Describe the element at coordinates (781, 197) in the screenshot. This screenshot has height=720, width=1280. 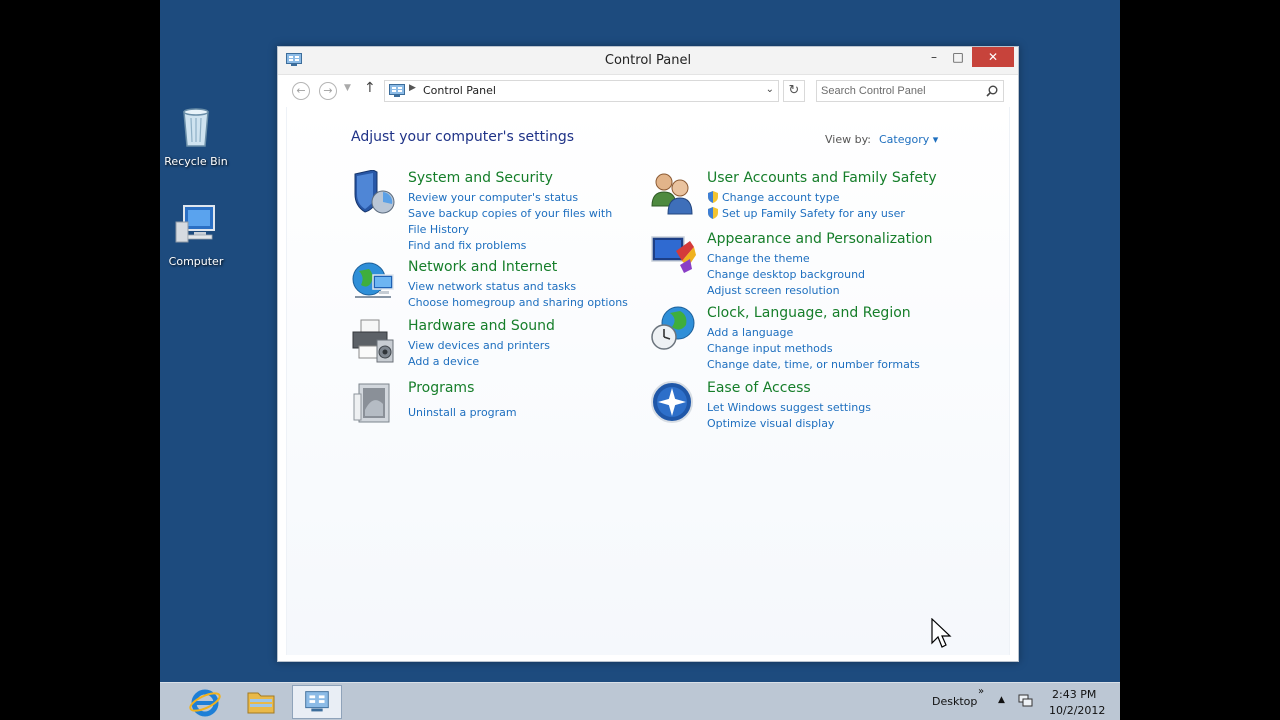
I see `link-text: Change account type` at that location.